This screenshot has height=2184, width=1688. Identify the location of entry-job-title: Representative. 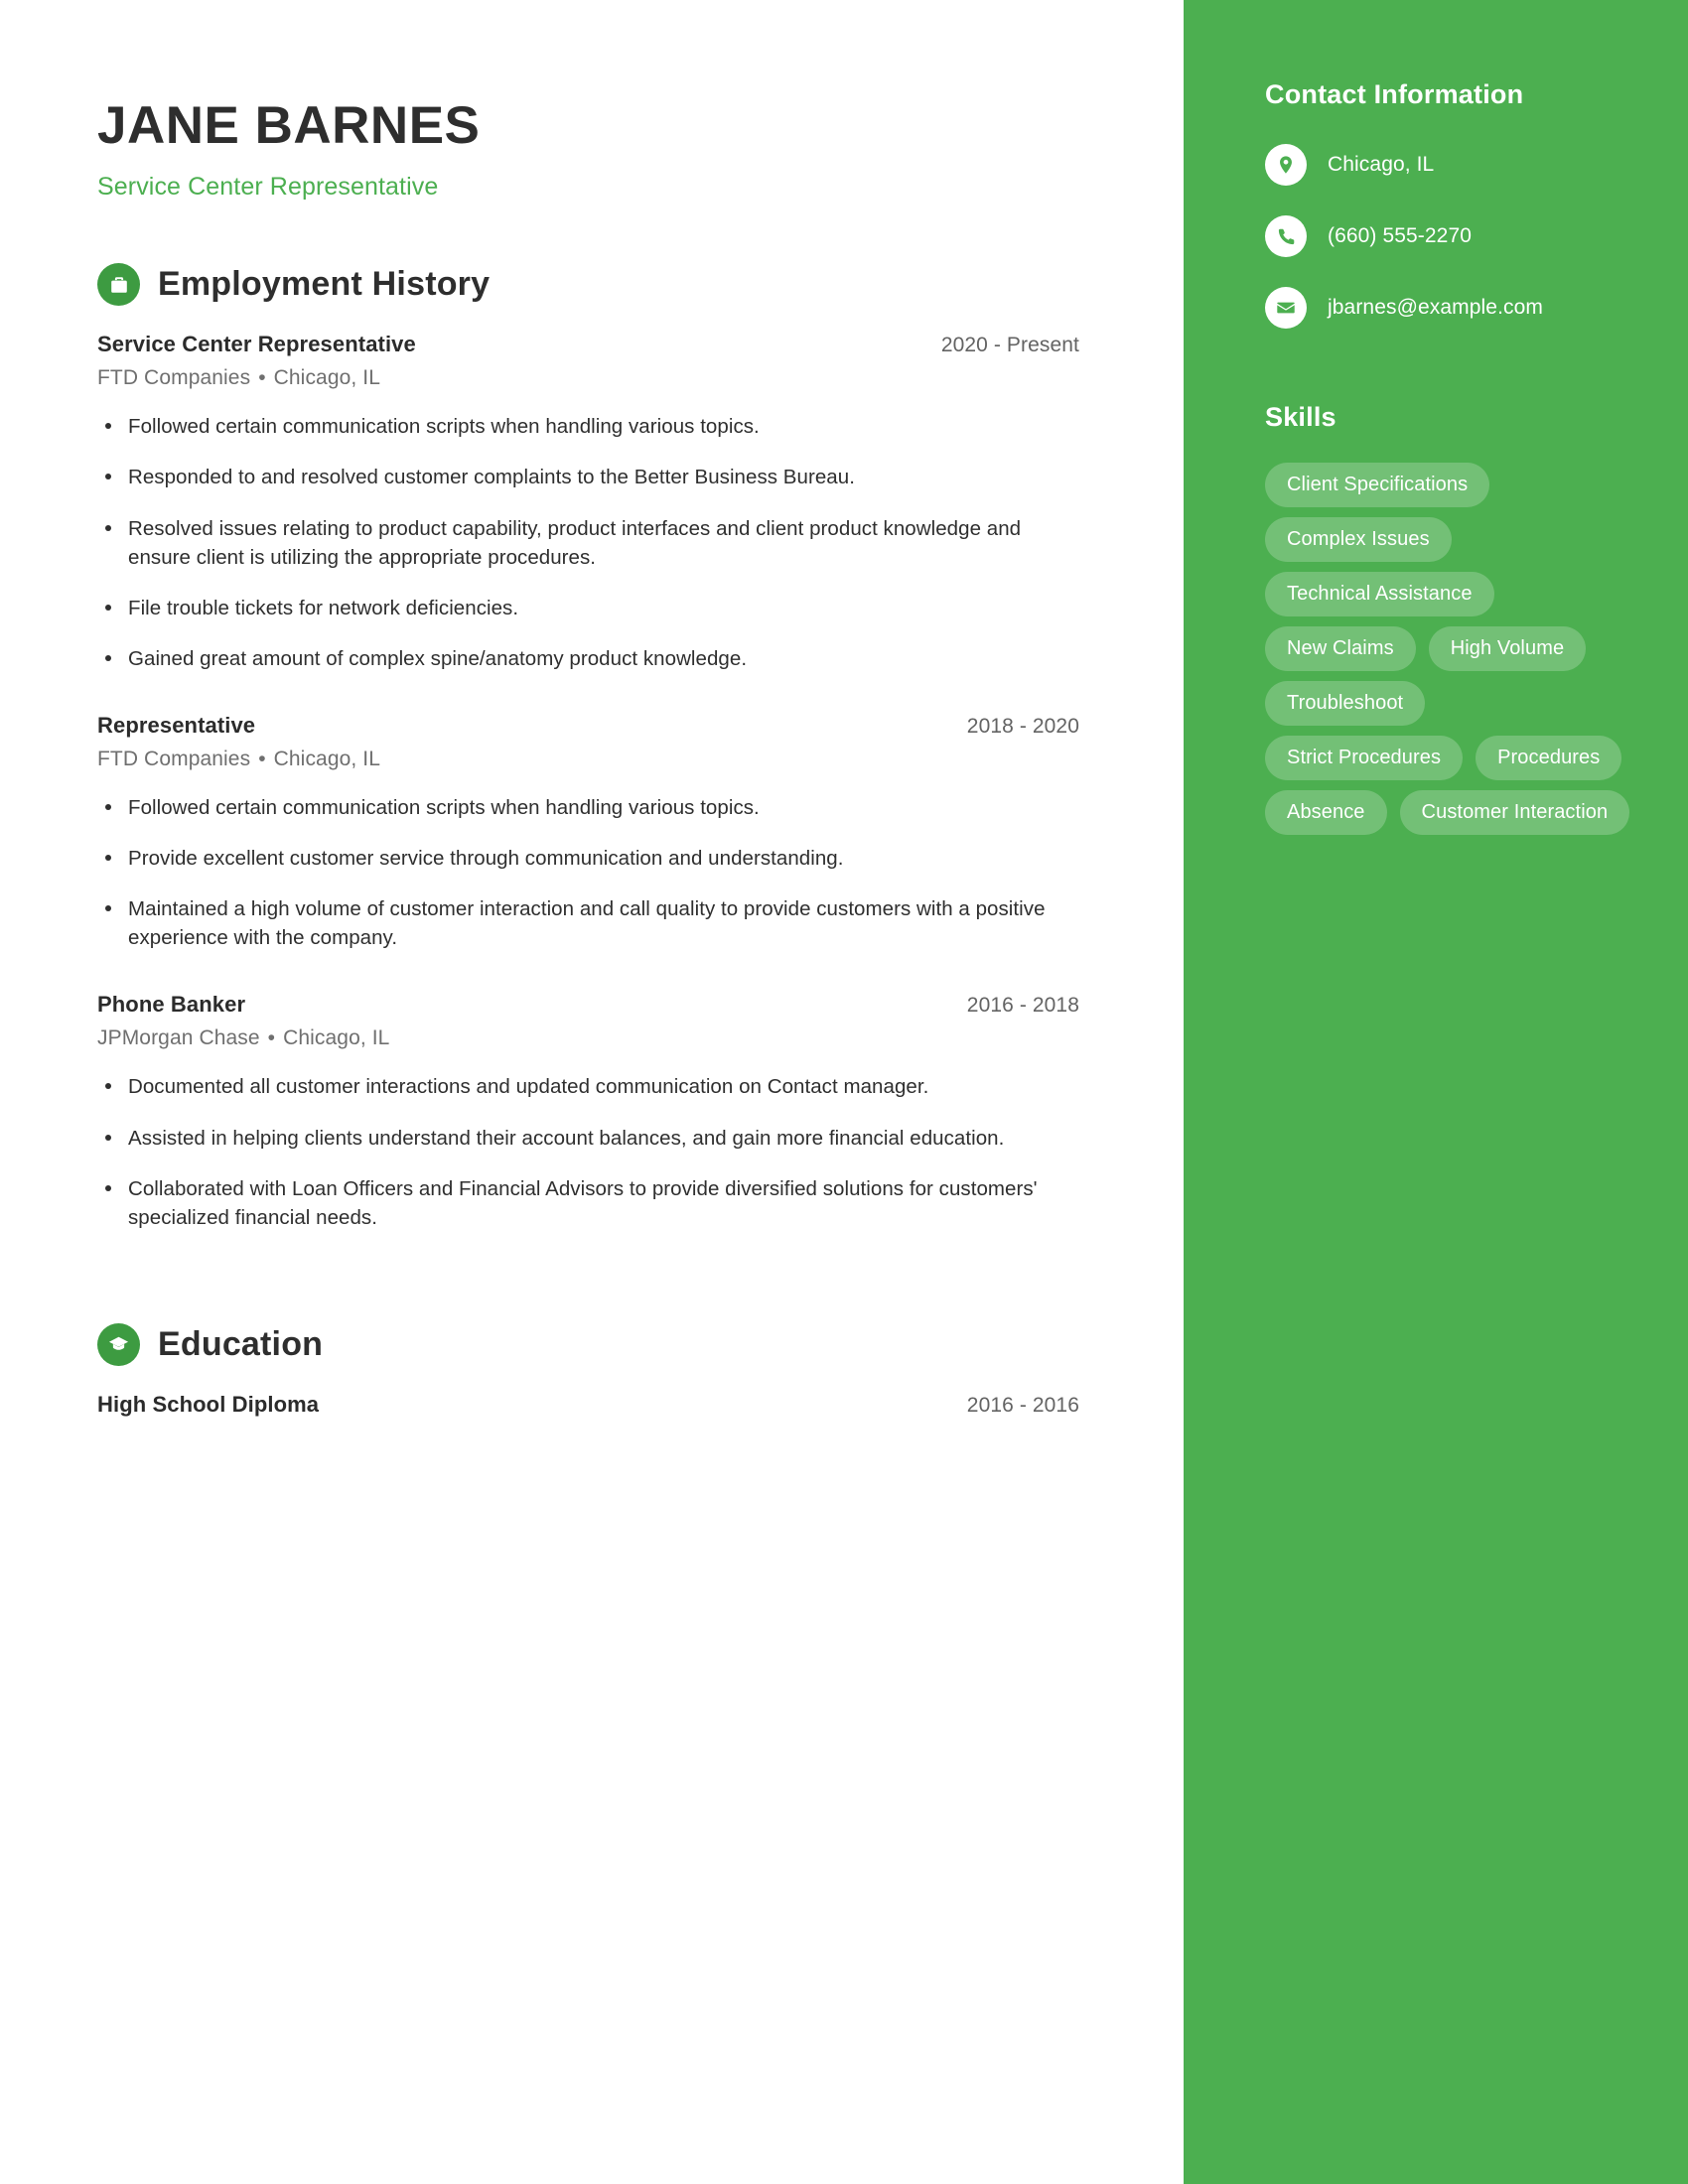
(176, 725).